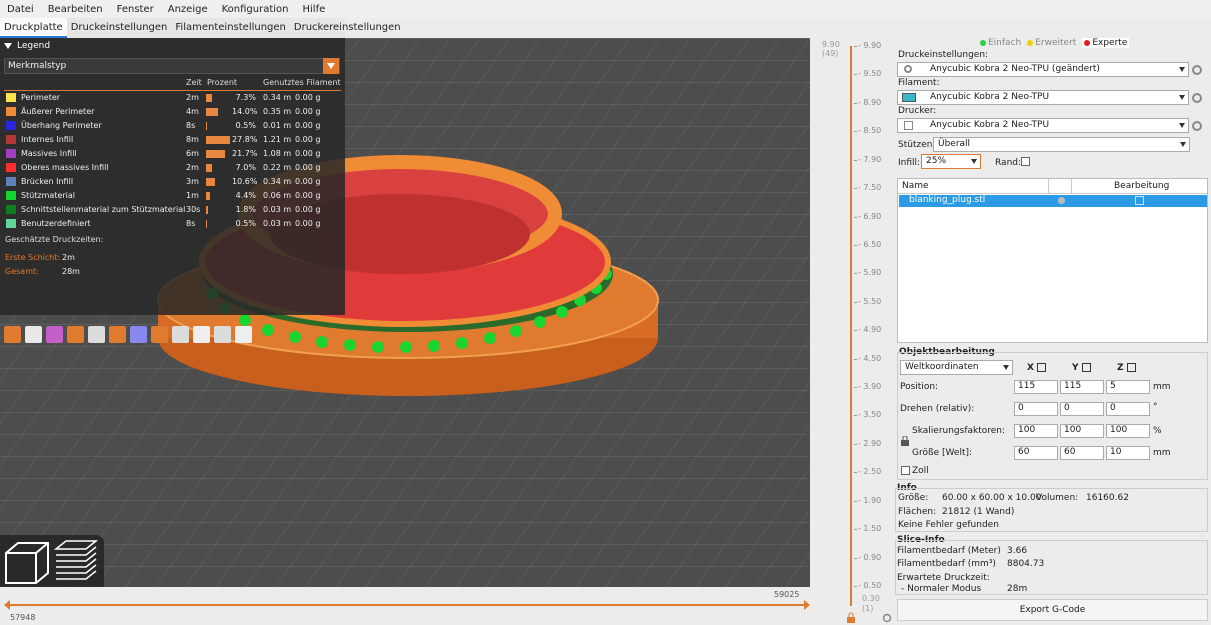 Image resolution: width=1211 pixels, height=625 pixels. Describe the element at coordinates (172, 140) in the screenshot. I see `legend-row: Internes Infill 8m 27.8% 1.21 m 0.00 g` at that location.